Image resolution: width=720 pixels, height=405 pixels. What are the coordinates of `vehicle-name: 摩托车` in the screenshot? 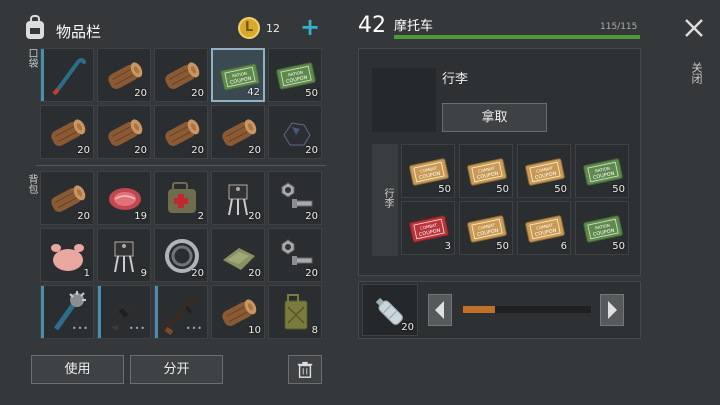 It's located at (414, 26).